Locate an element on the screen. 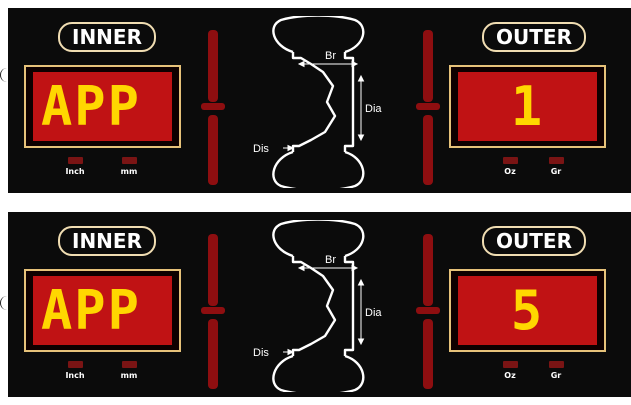 Image resolution: width=631 pixels, height=405 pixels. connector-curl-top is located at coordinates (6, 75).